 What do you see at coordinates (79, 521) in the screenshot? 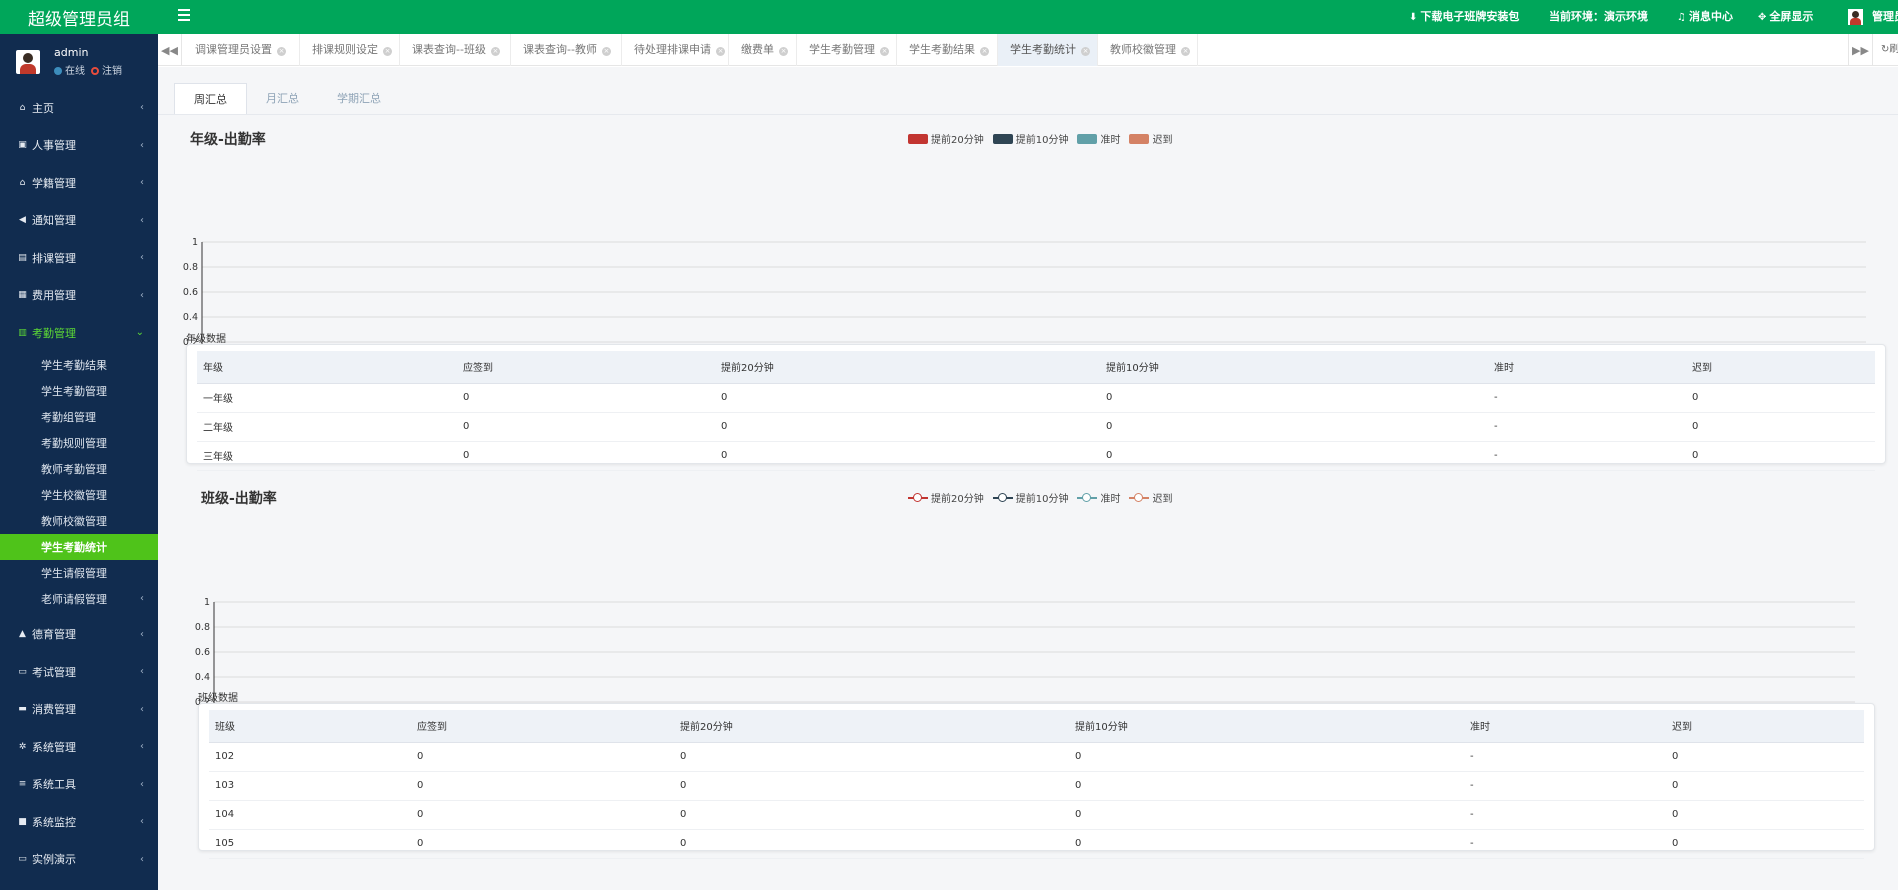
I see `submenu-item: 教师校徽管理` at bounding box center [79, 521].